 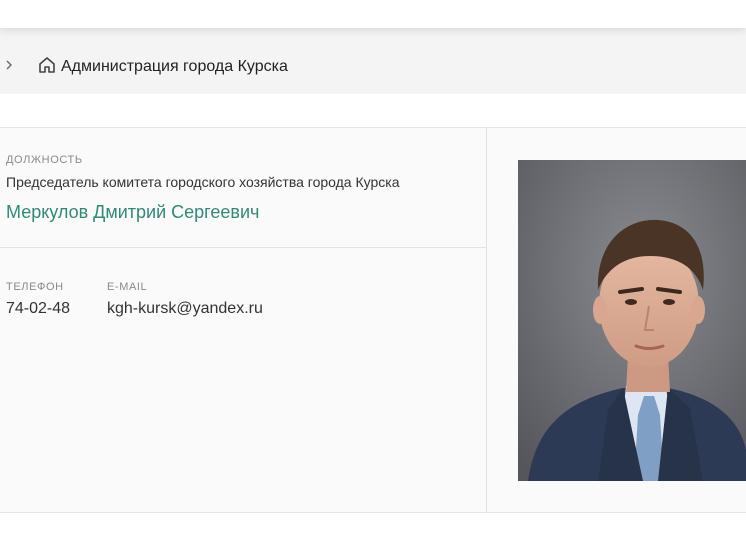 What do you see at coordinates (185, 309) in the screenshot?
I see `email-link: kgh-kursk@yandex.ru` at bounding box center [185, 309].